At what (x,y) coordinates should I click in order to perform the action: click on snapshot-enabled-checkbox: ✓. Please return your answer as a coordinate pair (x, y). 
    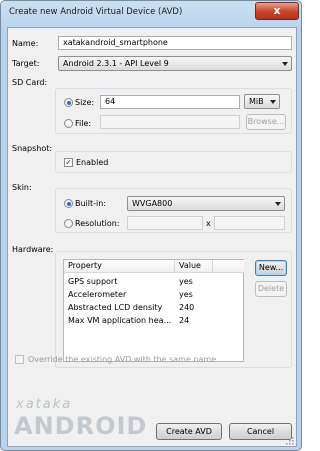
    Looking at the image, I should click on (68, 162).